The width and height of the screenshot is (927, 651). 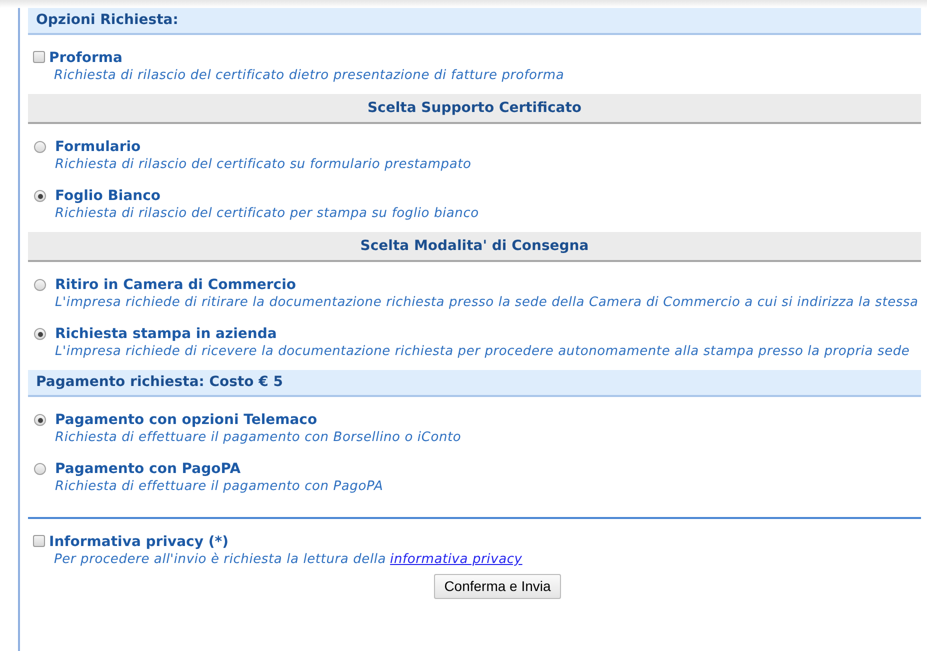 I want to click on submit-button: Conferma e Invia, so click(x=497, y=586).